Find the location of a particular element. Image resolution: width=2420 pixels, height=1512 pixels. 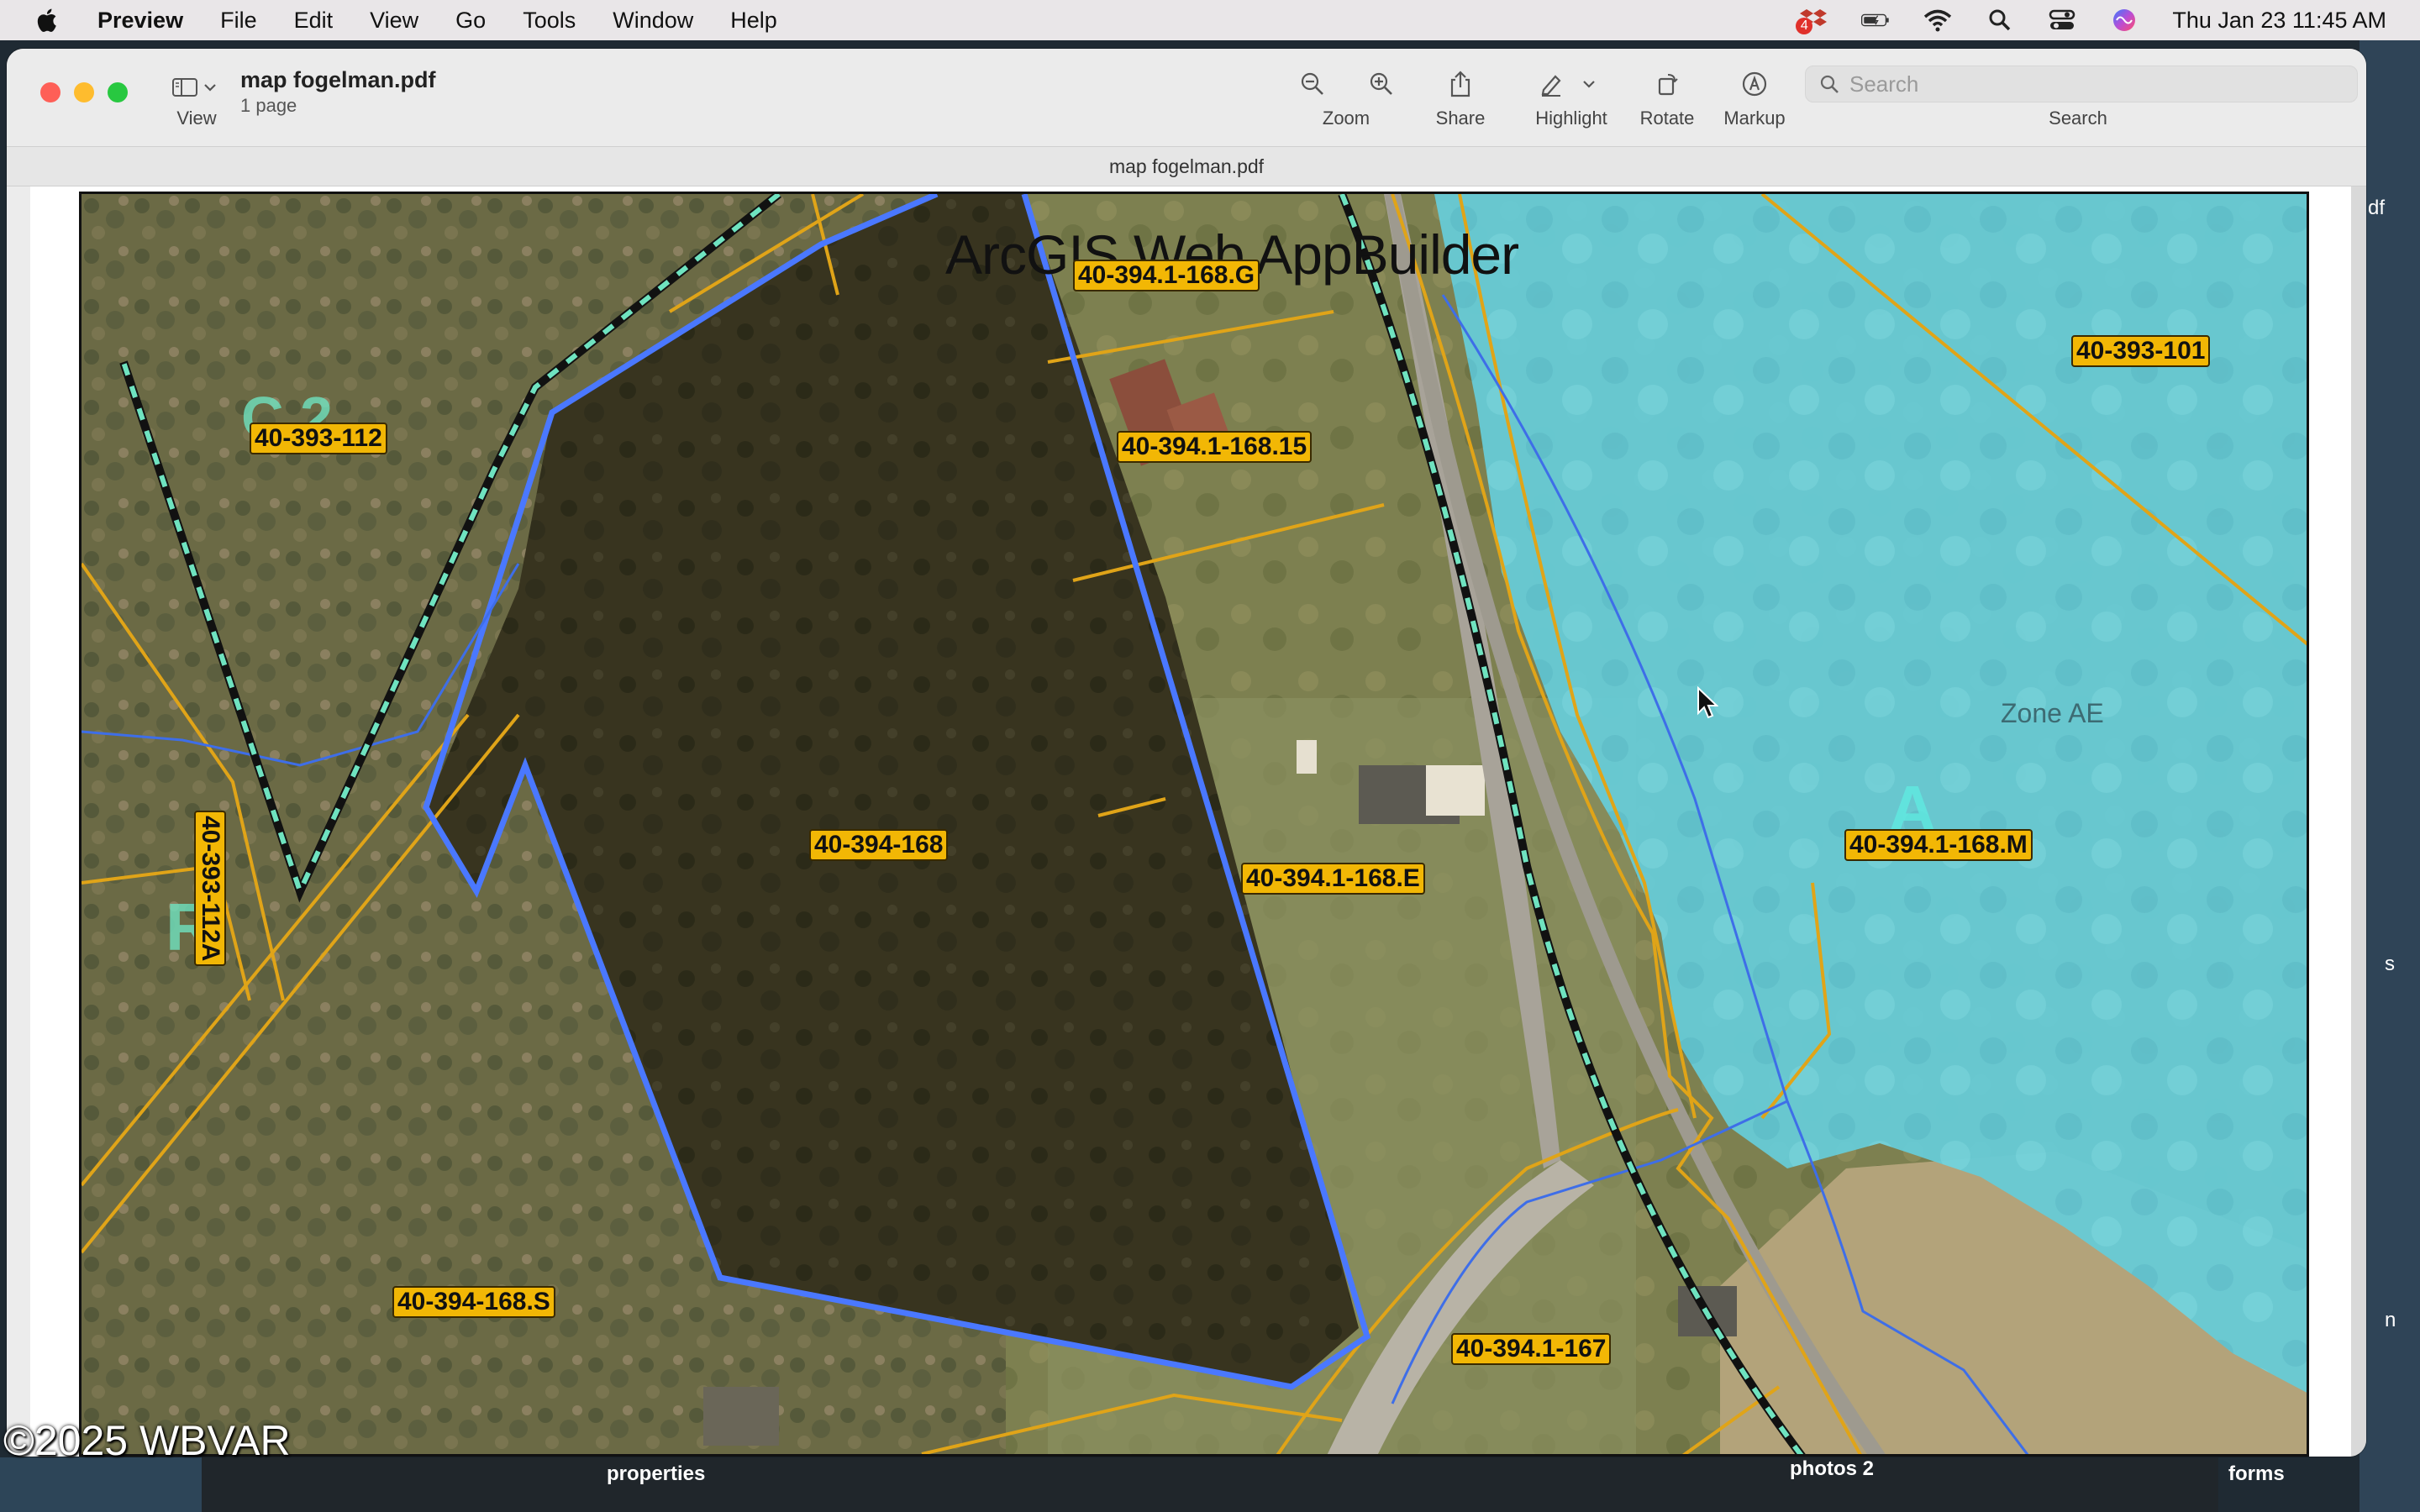

menu-help: Help is located at coordinates (753, 21).